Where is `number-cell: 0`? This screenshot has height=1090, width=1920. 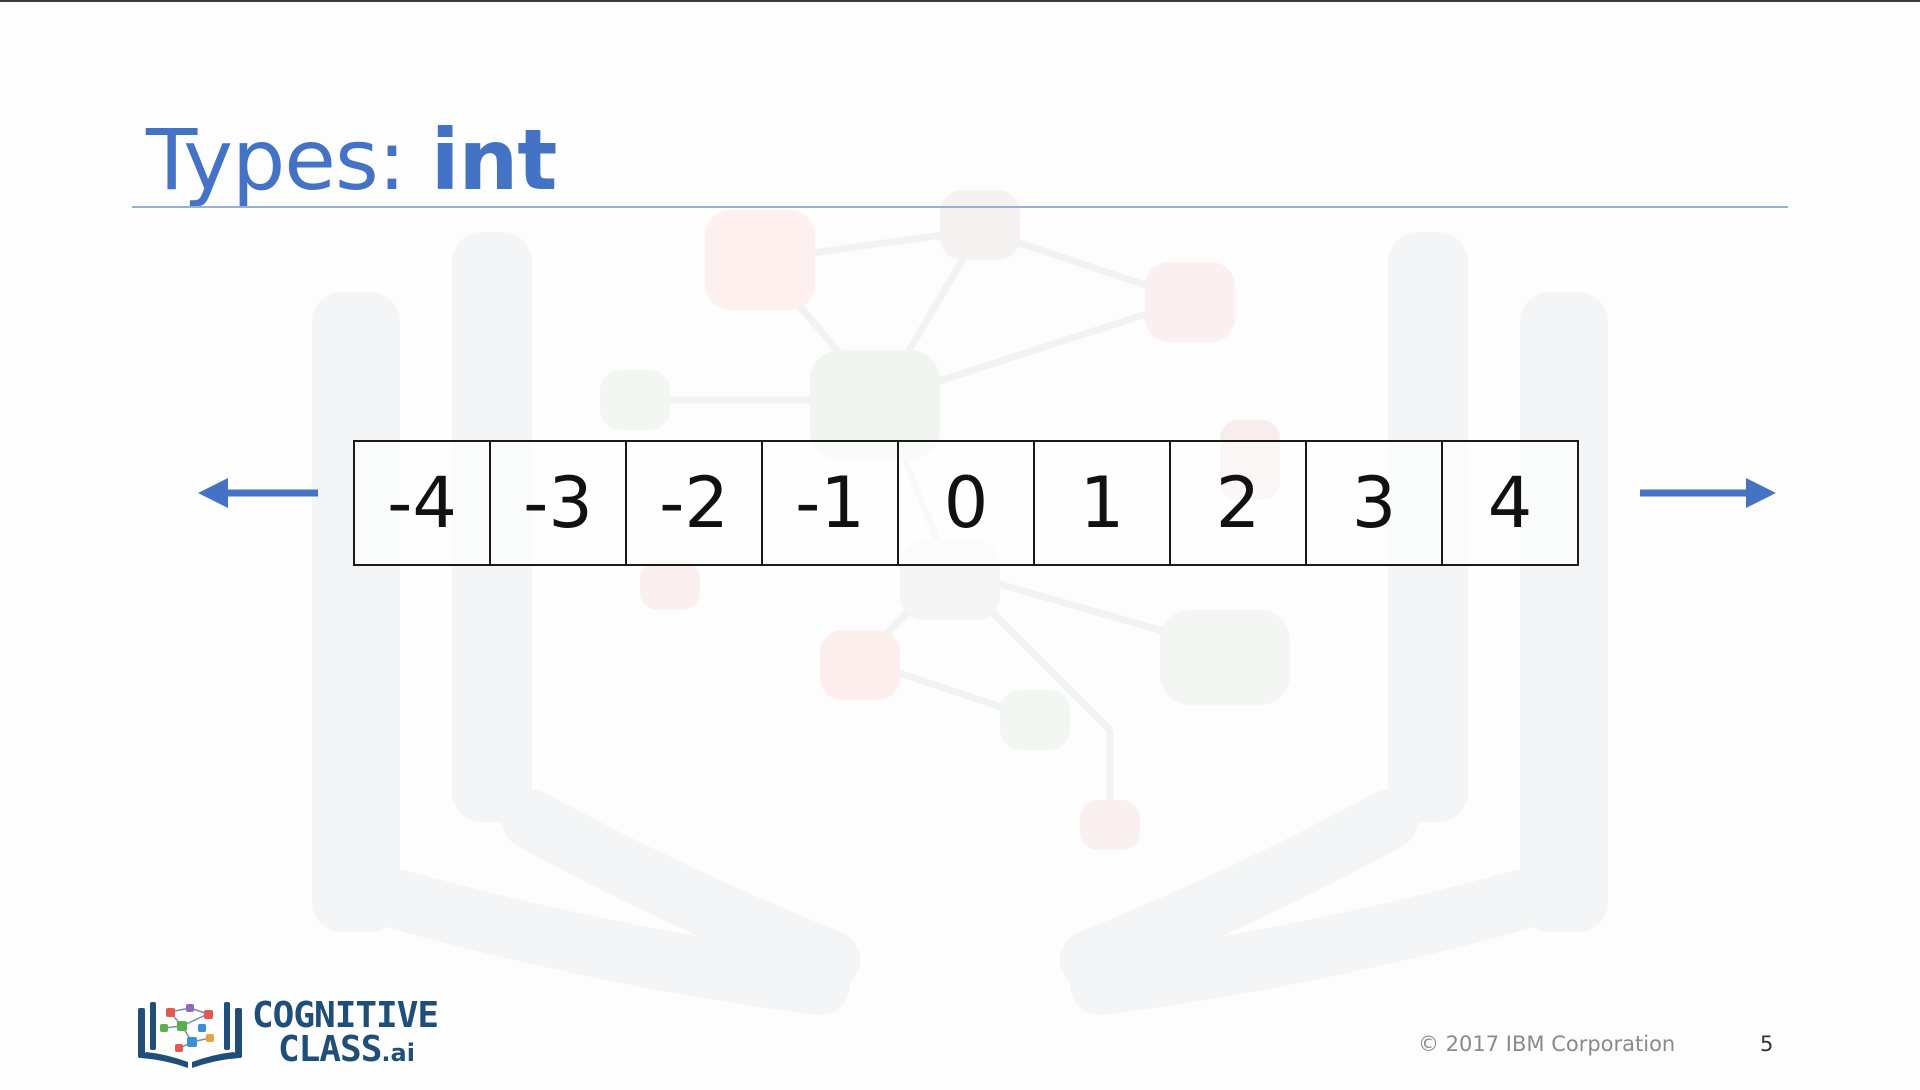
number-cell: 0 is located at coordinates (967, 503).